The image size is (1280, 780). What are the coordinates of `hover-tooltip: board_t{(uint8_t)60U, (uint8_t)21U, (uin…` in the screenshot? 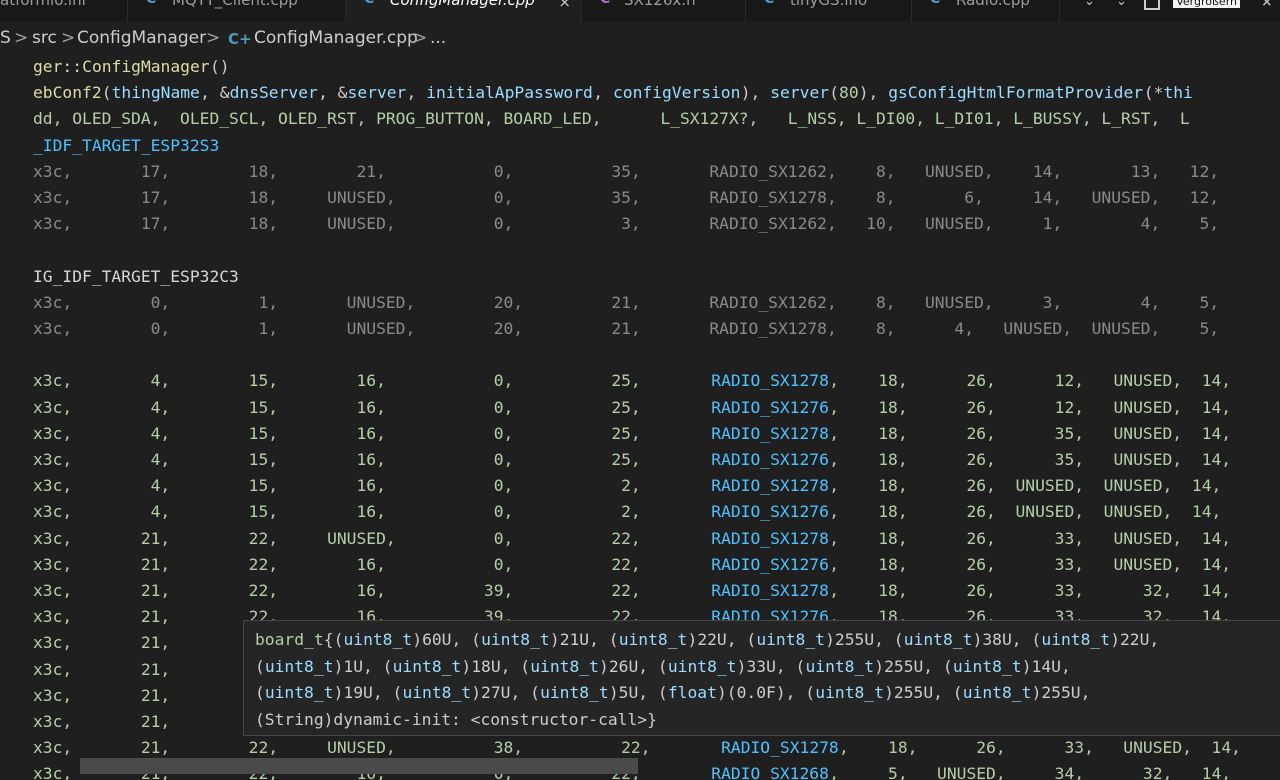 It's located at (761, 678).